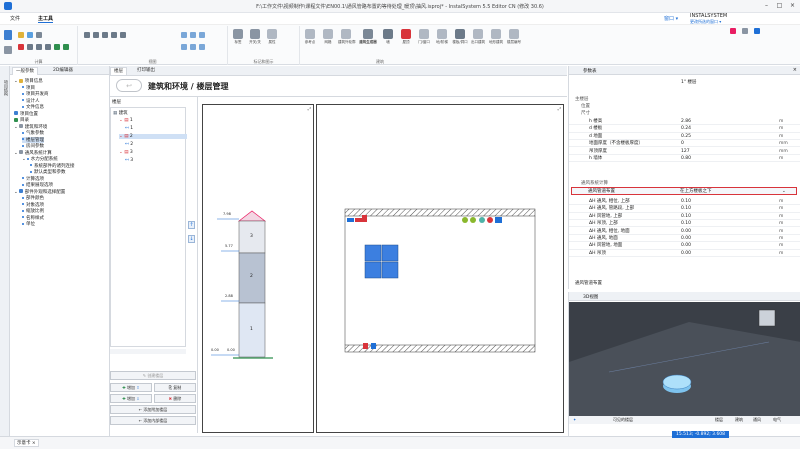 The width and height of the screenshot is (800, 449). What do you see at coordinates (25, 71) in the screenshot?
I see `tab-general-params: 一般参数` at bounding box center [25, 71].